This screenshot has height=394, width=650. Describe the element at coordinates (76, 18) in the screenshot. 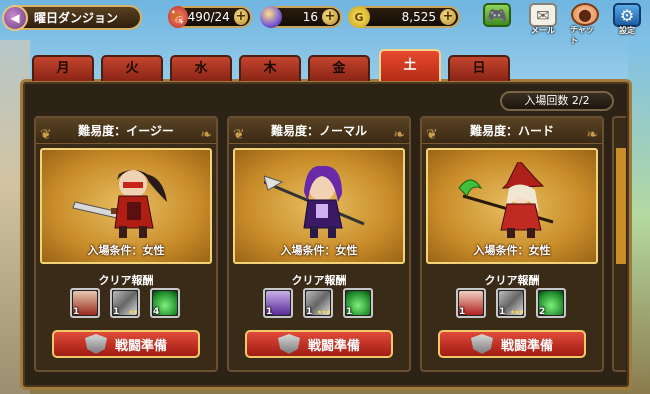

I see `page-title: 曜日ダンジョン` at that location.